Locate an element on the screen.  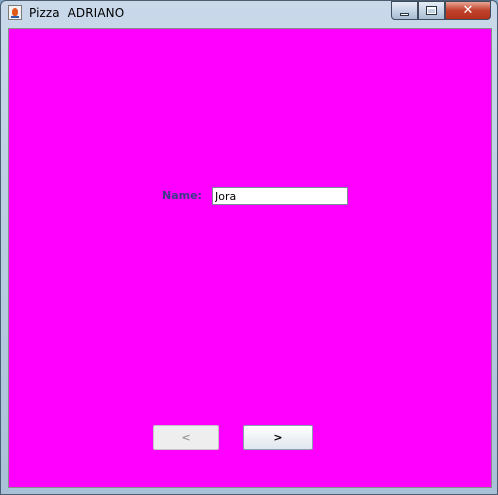
previous-button: < is located at coordinates (186, 437).